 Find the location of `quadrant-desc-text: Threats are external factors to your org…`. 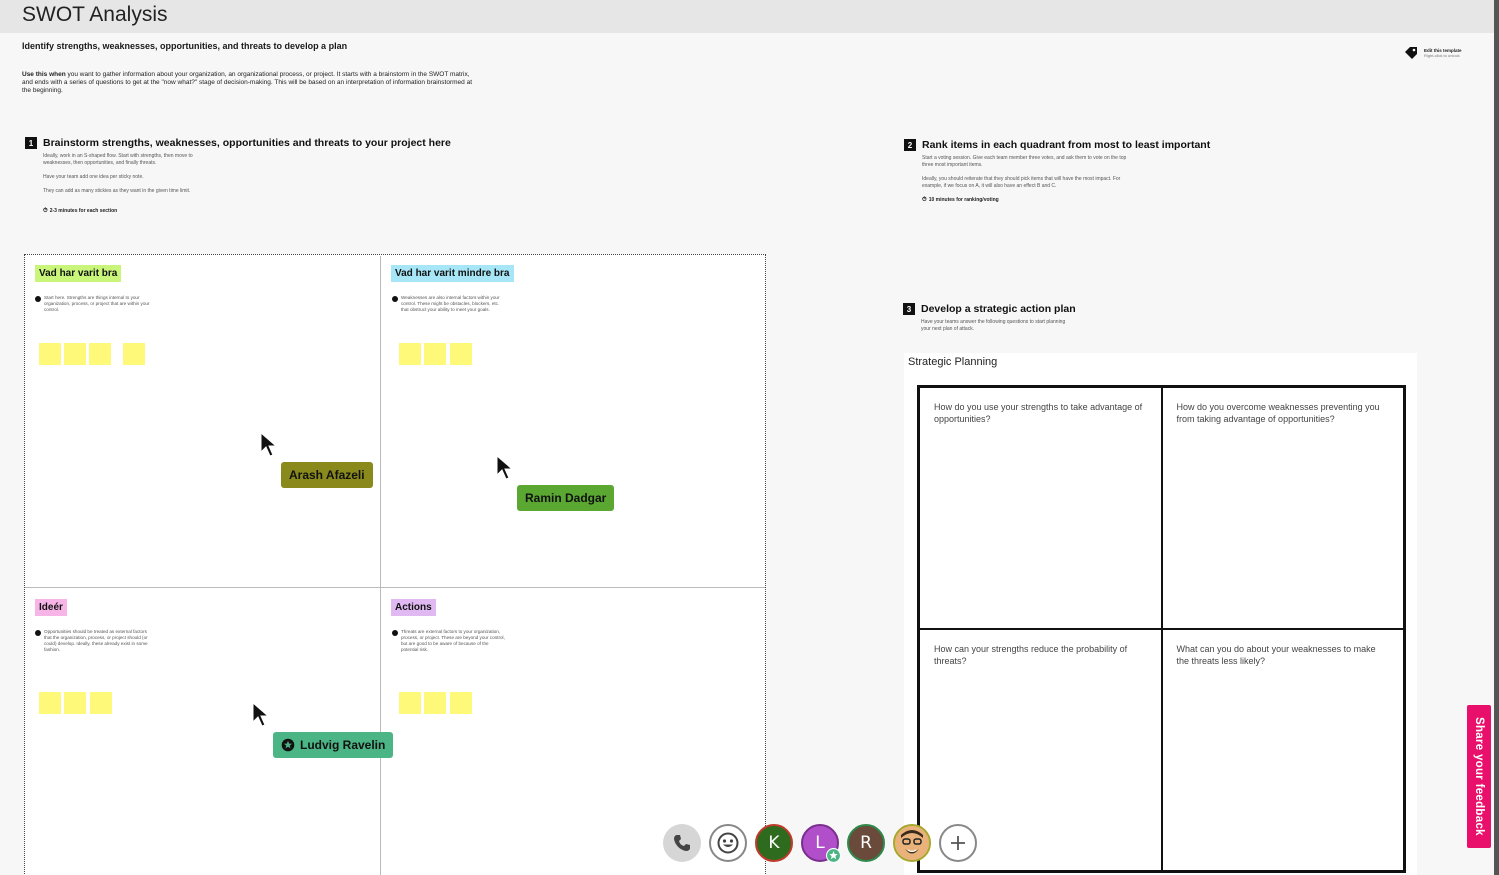

quadrant-desc-text: Threats are external factors to your org… is located at coordinates (453, 640).